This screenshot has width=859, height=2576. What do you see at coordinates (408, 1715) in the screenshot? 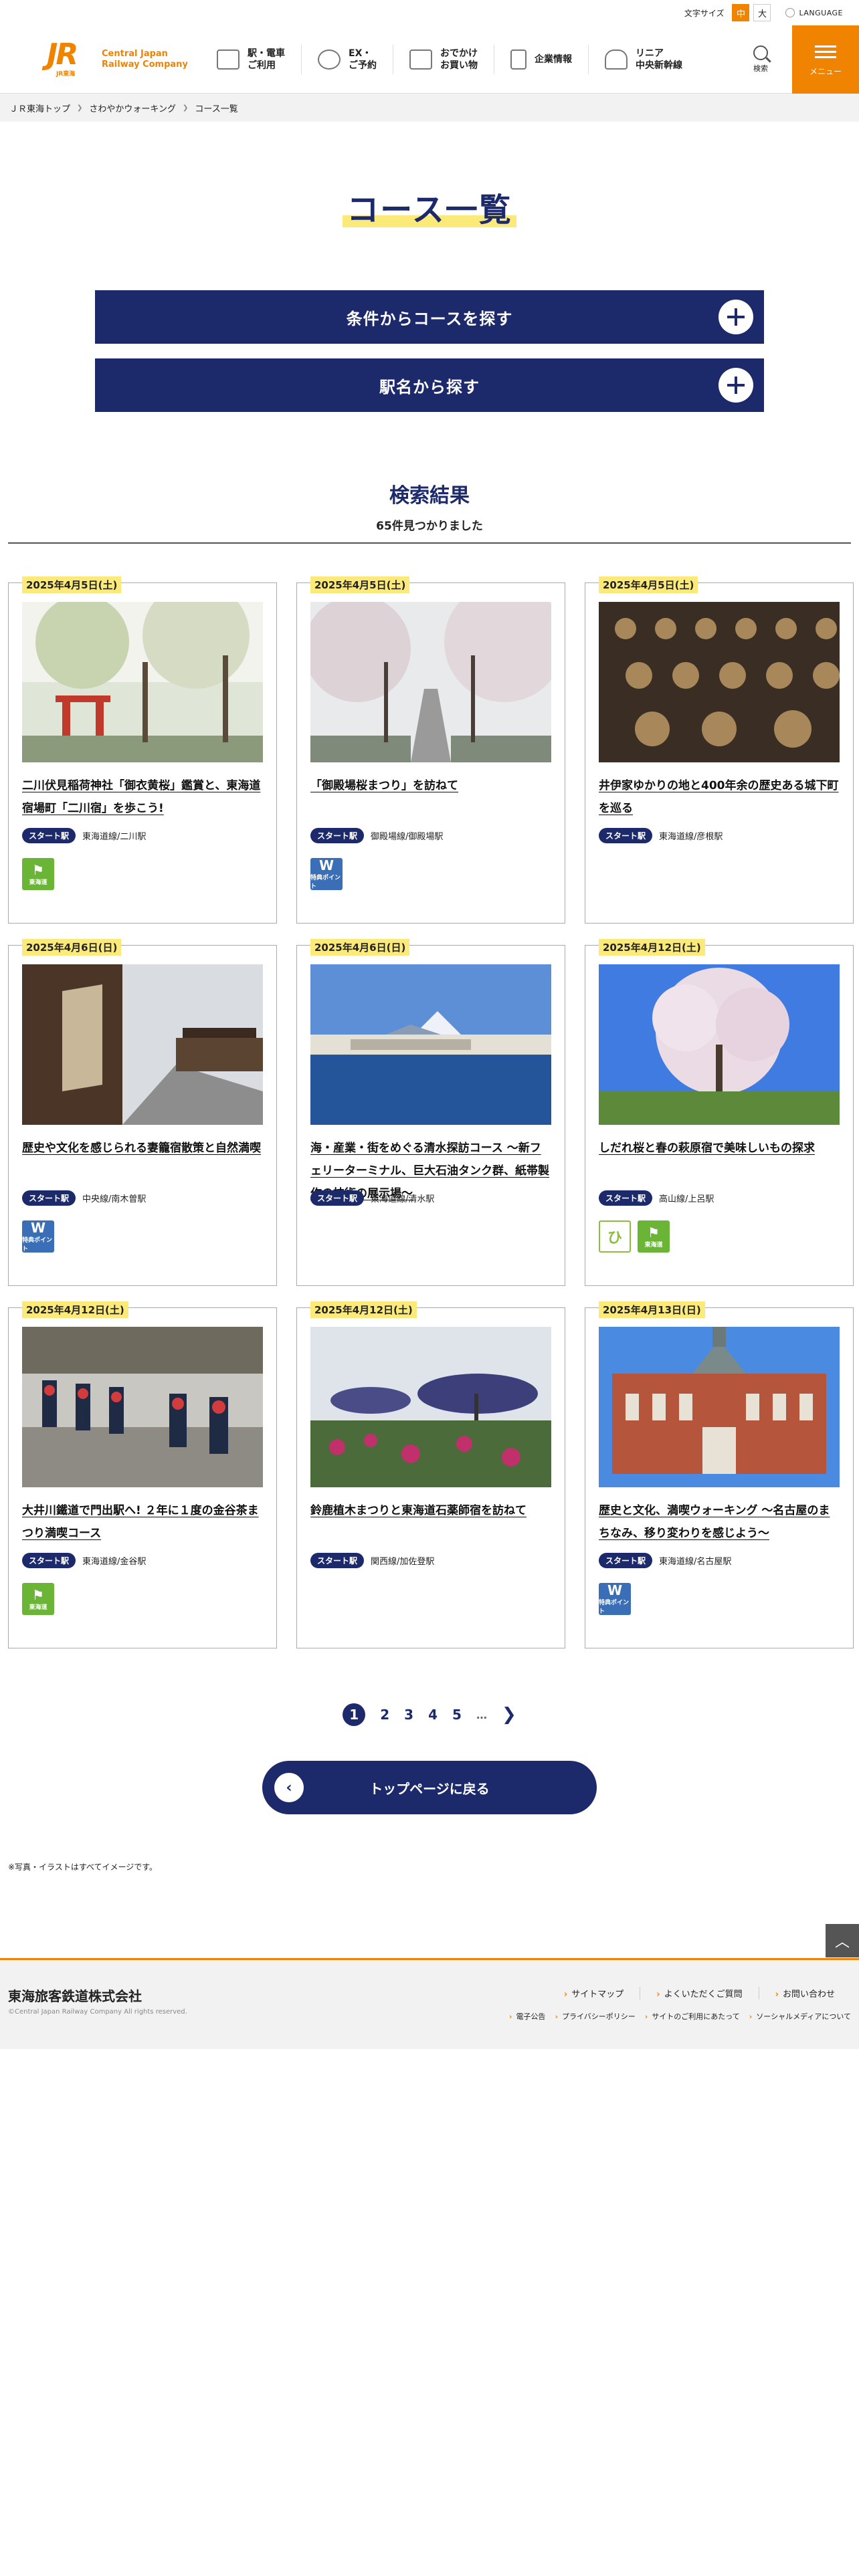
I see `page-3-link: 3` at bounding box center [408, 1715].